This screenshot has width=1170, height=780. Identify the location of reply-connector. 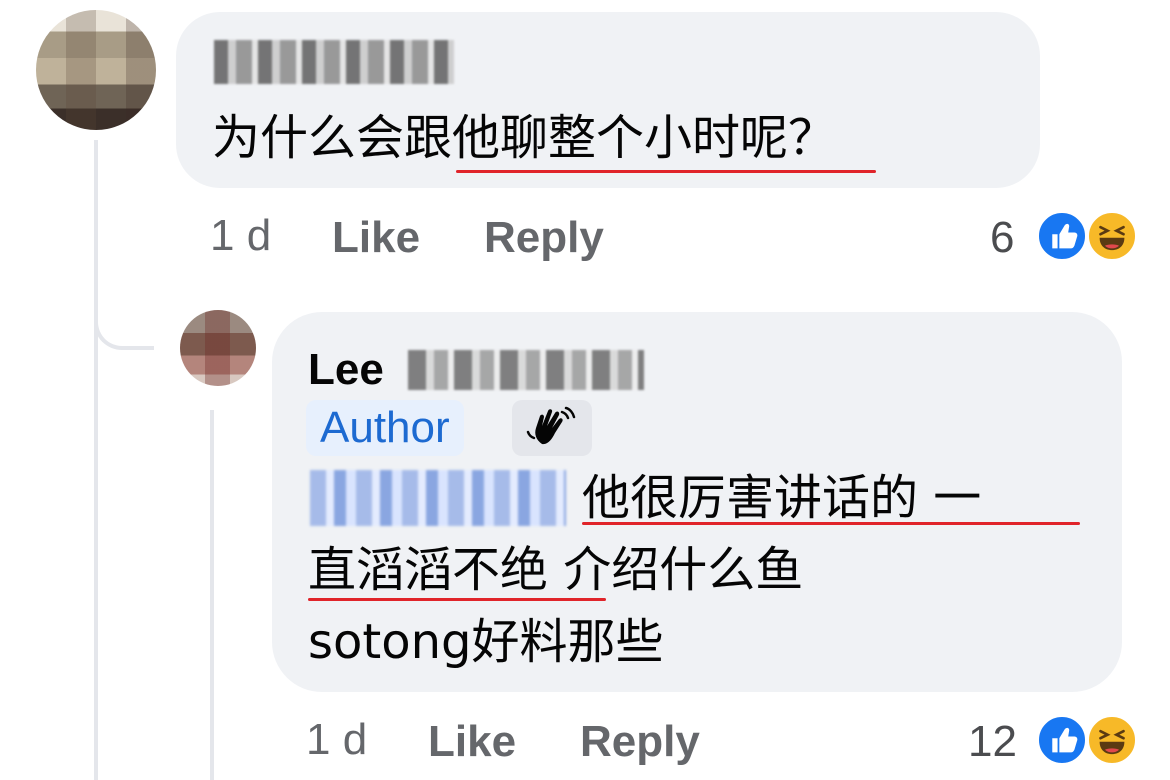
(124, 310).